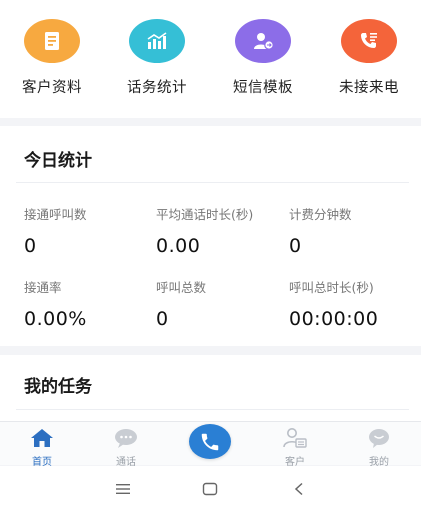 The height and width of the screenshot is (511, 421). I want to click on quick-action-sms-templates: 短信模板, so click(263, 58).